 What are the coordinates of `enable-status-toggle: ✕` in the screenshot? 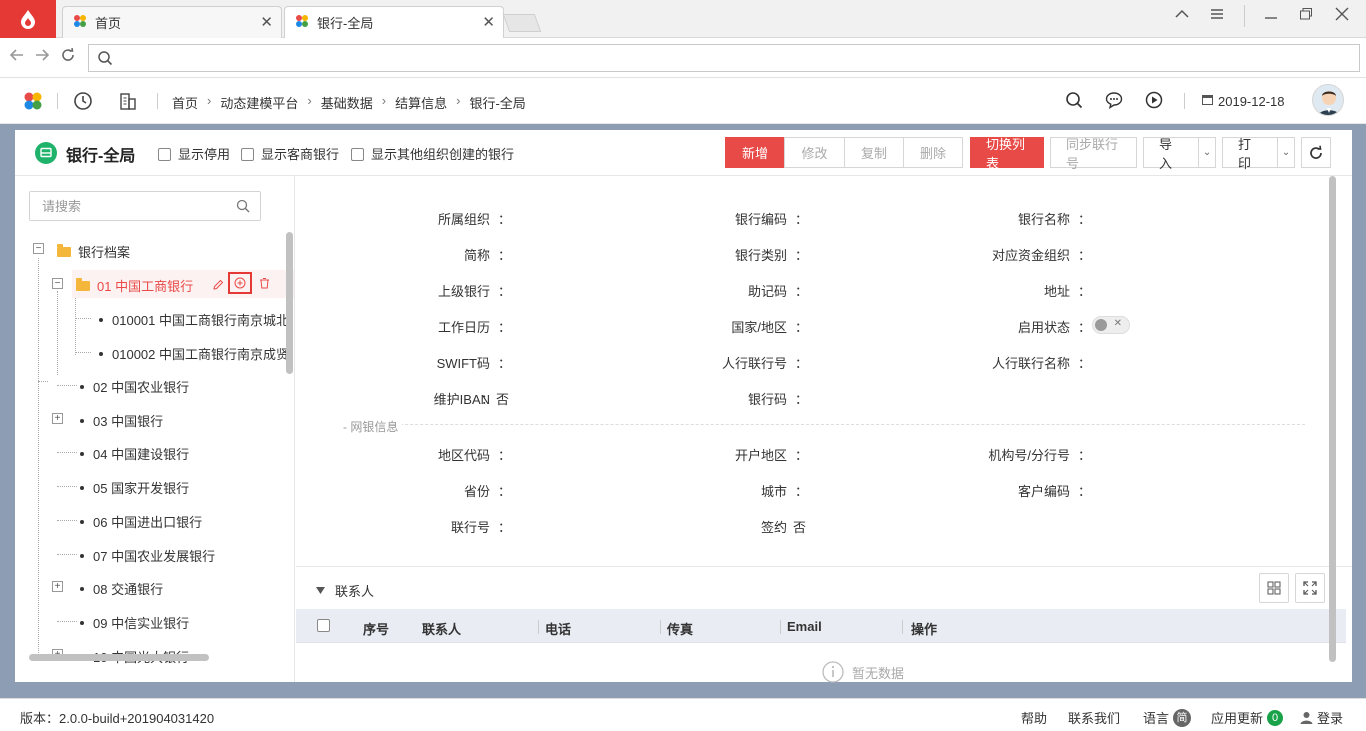 It's located at (1111, 325).